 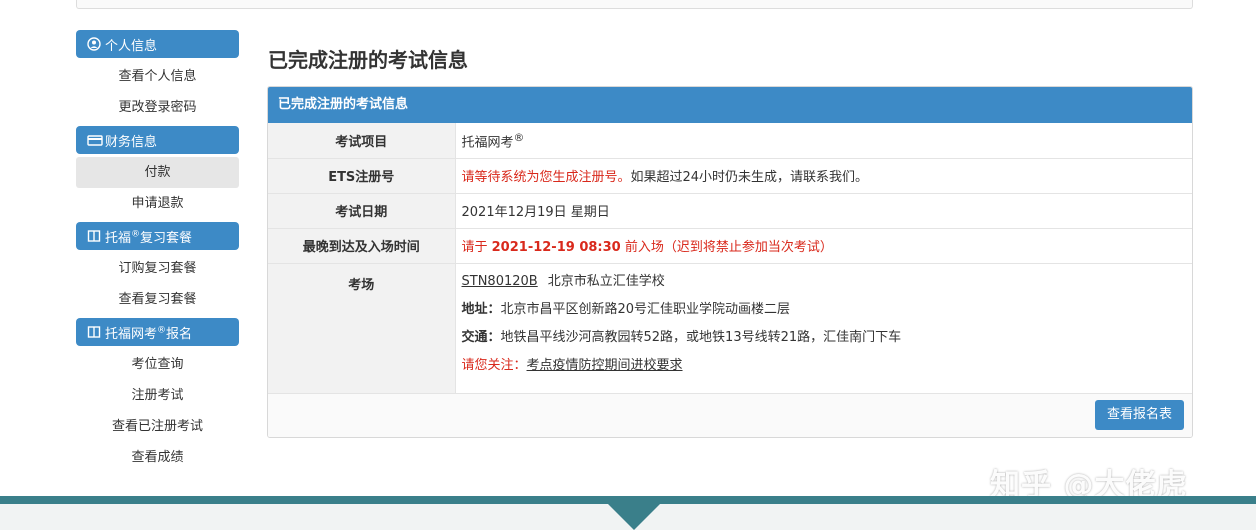 I want to click on row-label: 考试项目, so click(x=362, y=141).